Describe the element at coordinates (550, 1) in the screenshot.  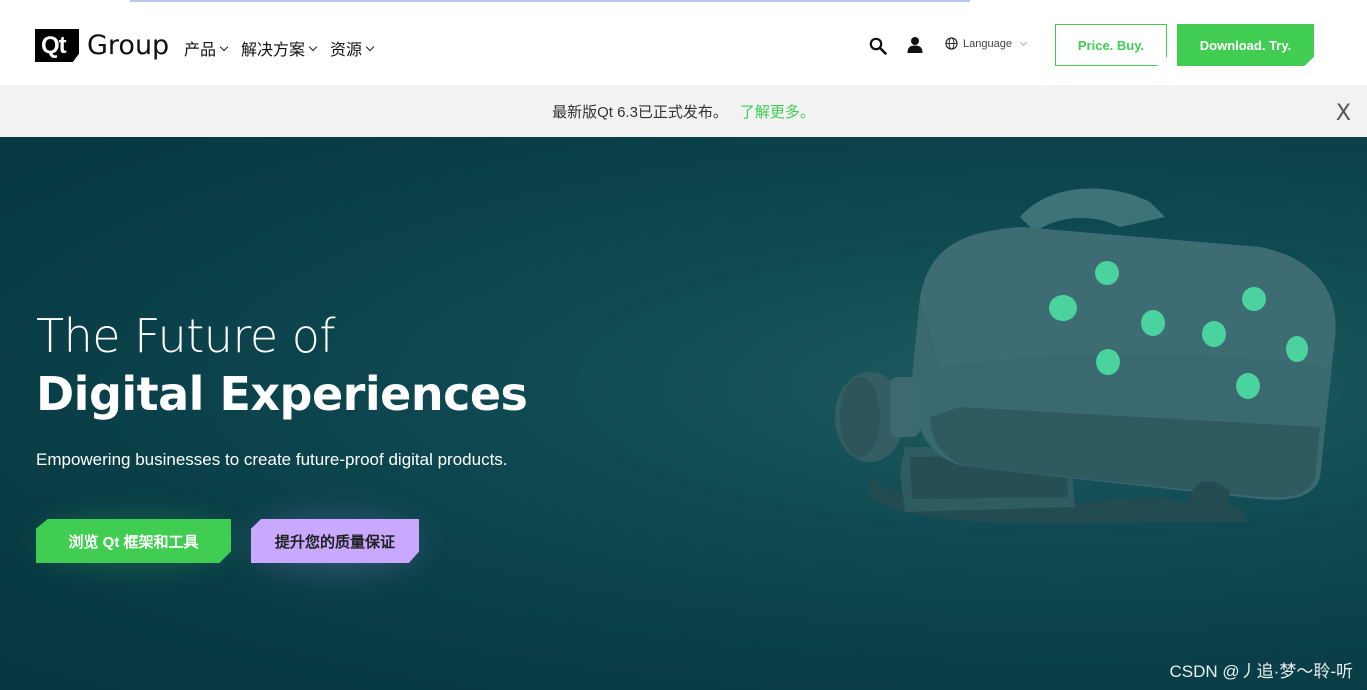
I see `browser-progress-bar` at that location.